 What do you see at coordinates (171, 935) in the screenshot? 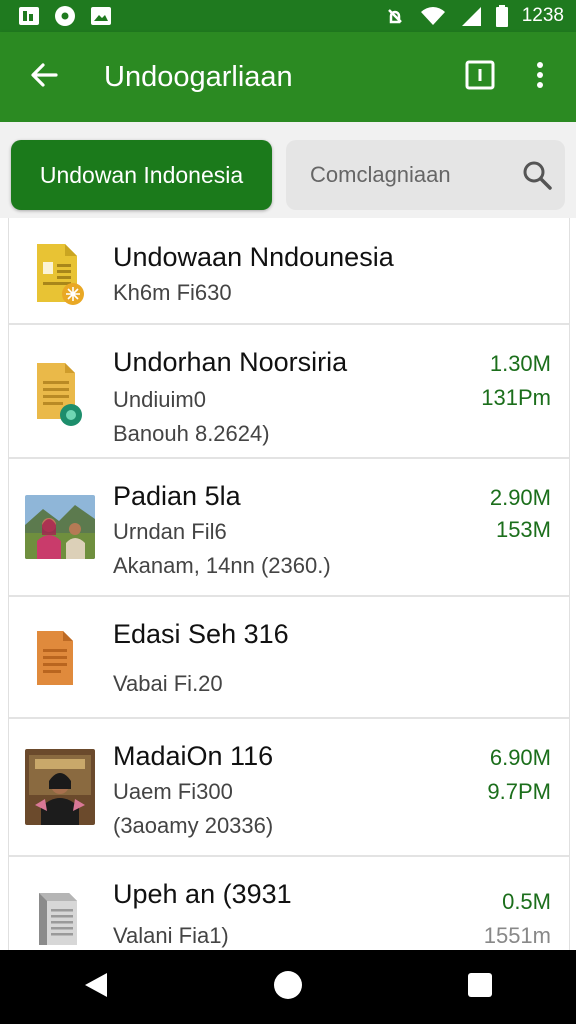
I see `file-subtitle: Valani Fia1)` at bounding box center [171, 935].